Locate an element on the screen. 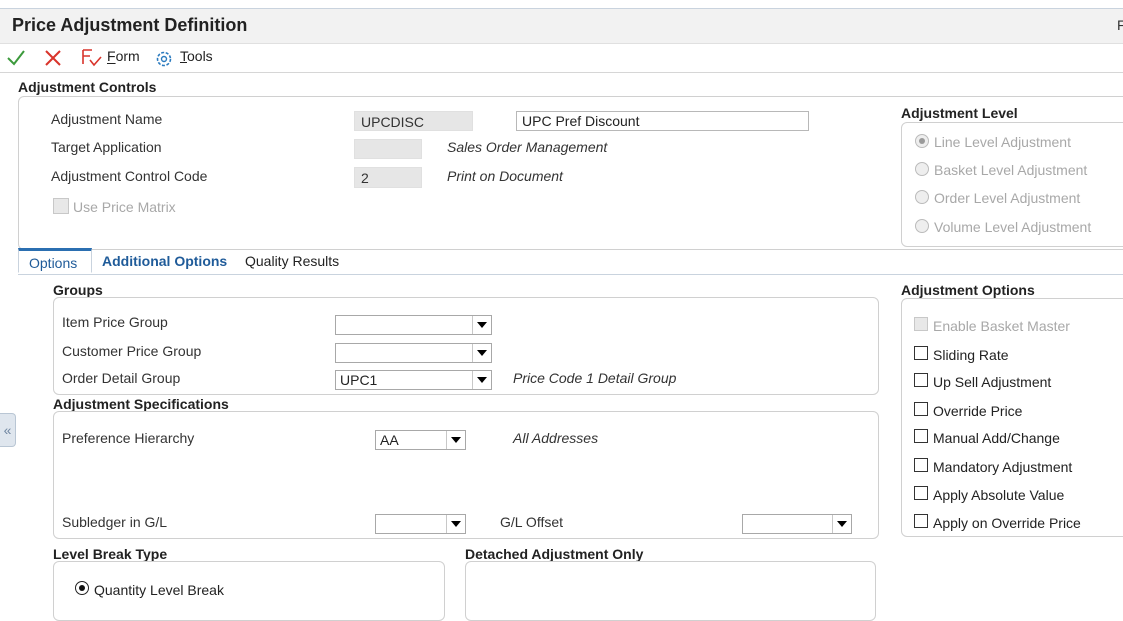 This screenshot has width=1123, height=621. customer-price-group-select is located at coordinates (413, 353).